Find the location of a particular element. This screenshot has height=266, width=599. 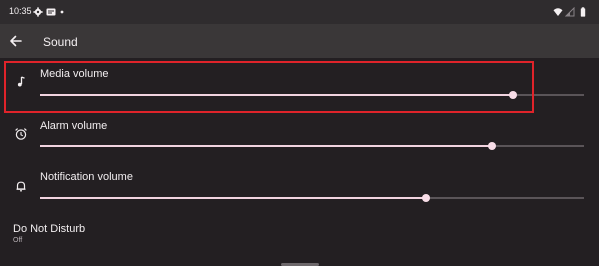

dot-icon is located at coordinates (64, 12).